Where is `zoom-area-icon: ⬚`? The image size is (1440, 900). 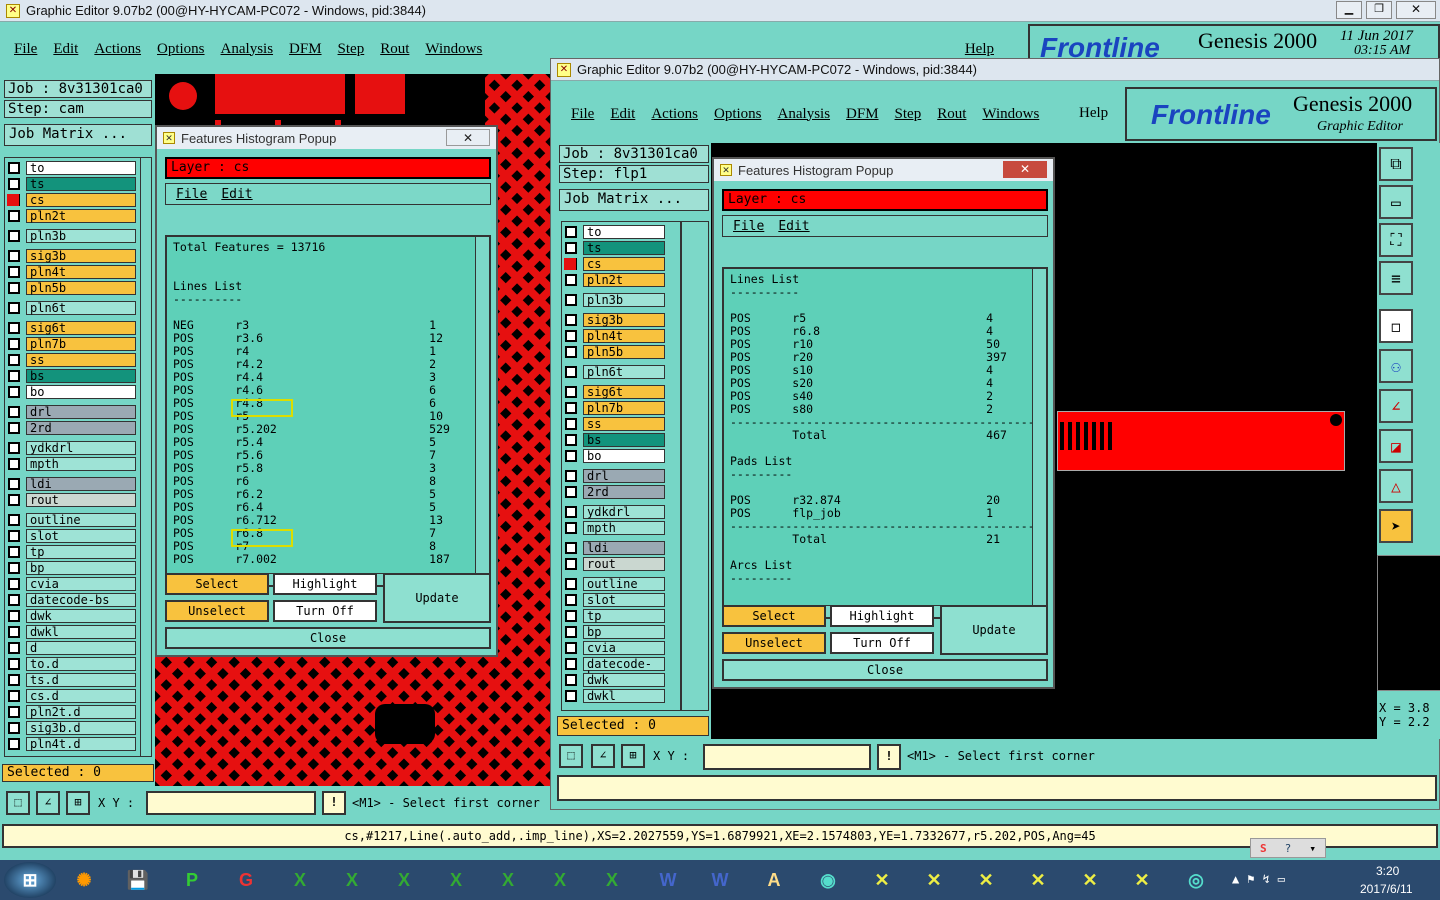 zoom-area-icon: ⬚ is located at coordinates (18, 803).